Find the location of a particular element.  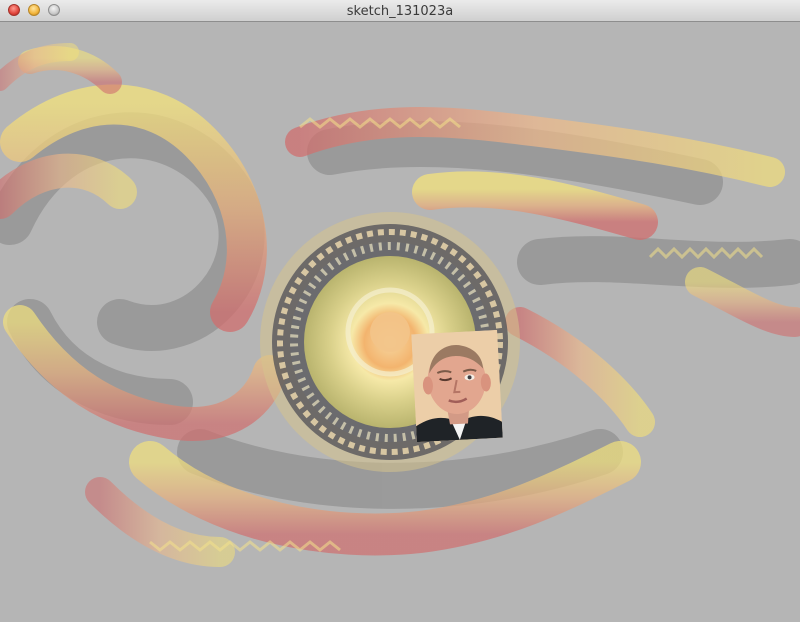

portrait-photo is located at coordinates (457, 386).